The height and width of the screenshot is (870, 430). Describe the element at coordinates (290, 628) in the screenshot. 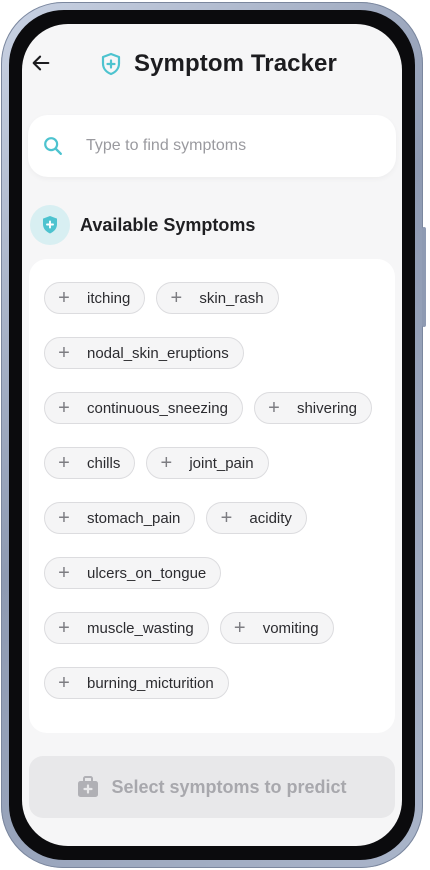

I see `symptom-chip-label: vomiting` at that location.